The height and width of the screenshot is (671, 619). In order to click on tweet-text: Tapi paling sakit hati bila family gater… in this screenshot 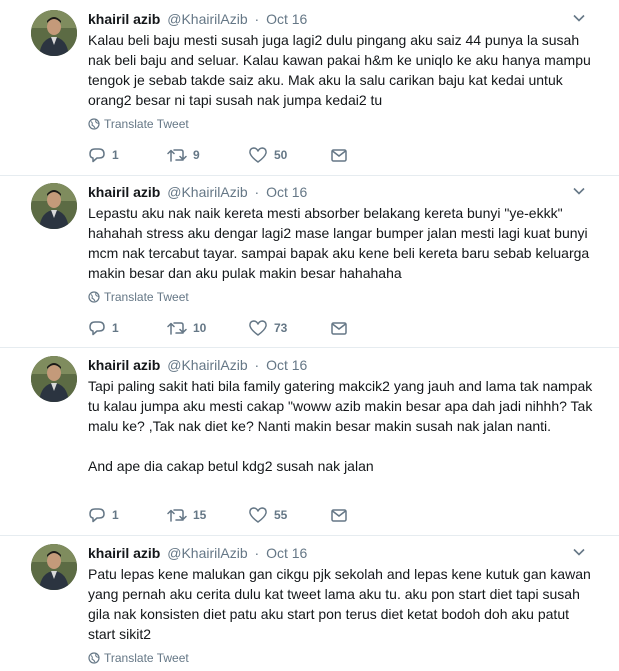, I will do `click(340, 426)`.